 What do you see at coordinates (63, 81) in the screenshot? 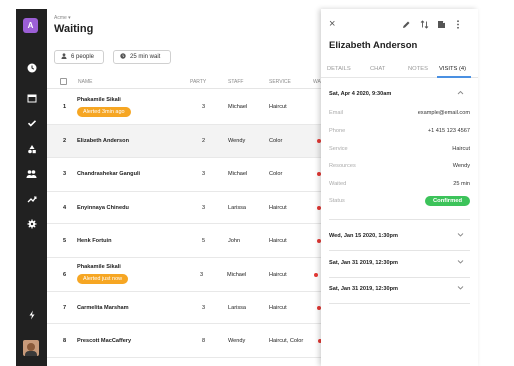
I see `select-all-checkbox` at bounding box center [63, 81].